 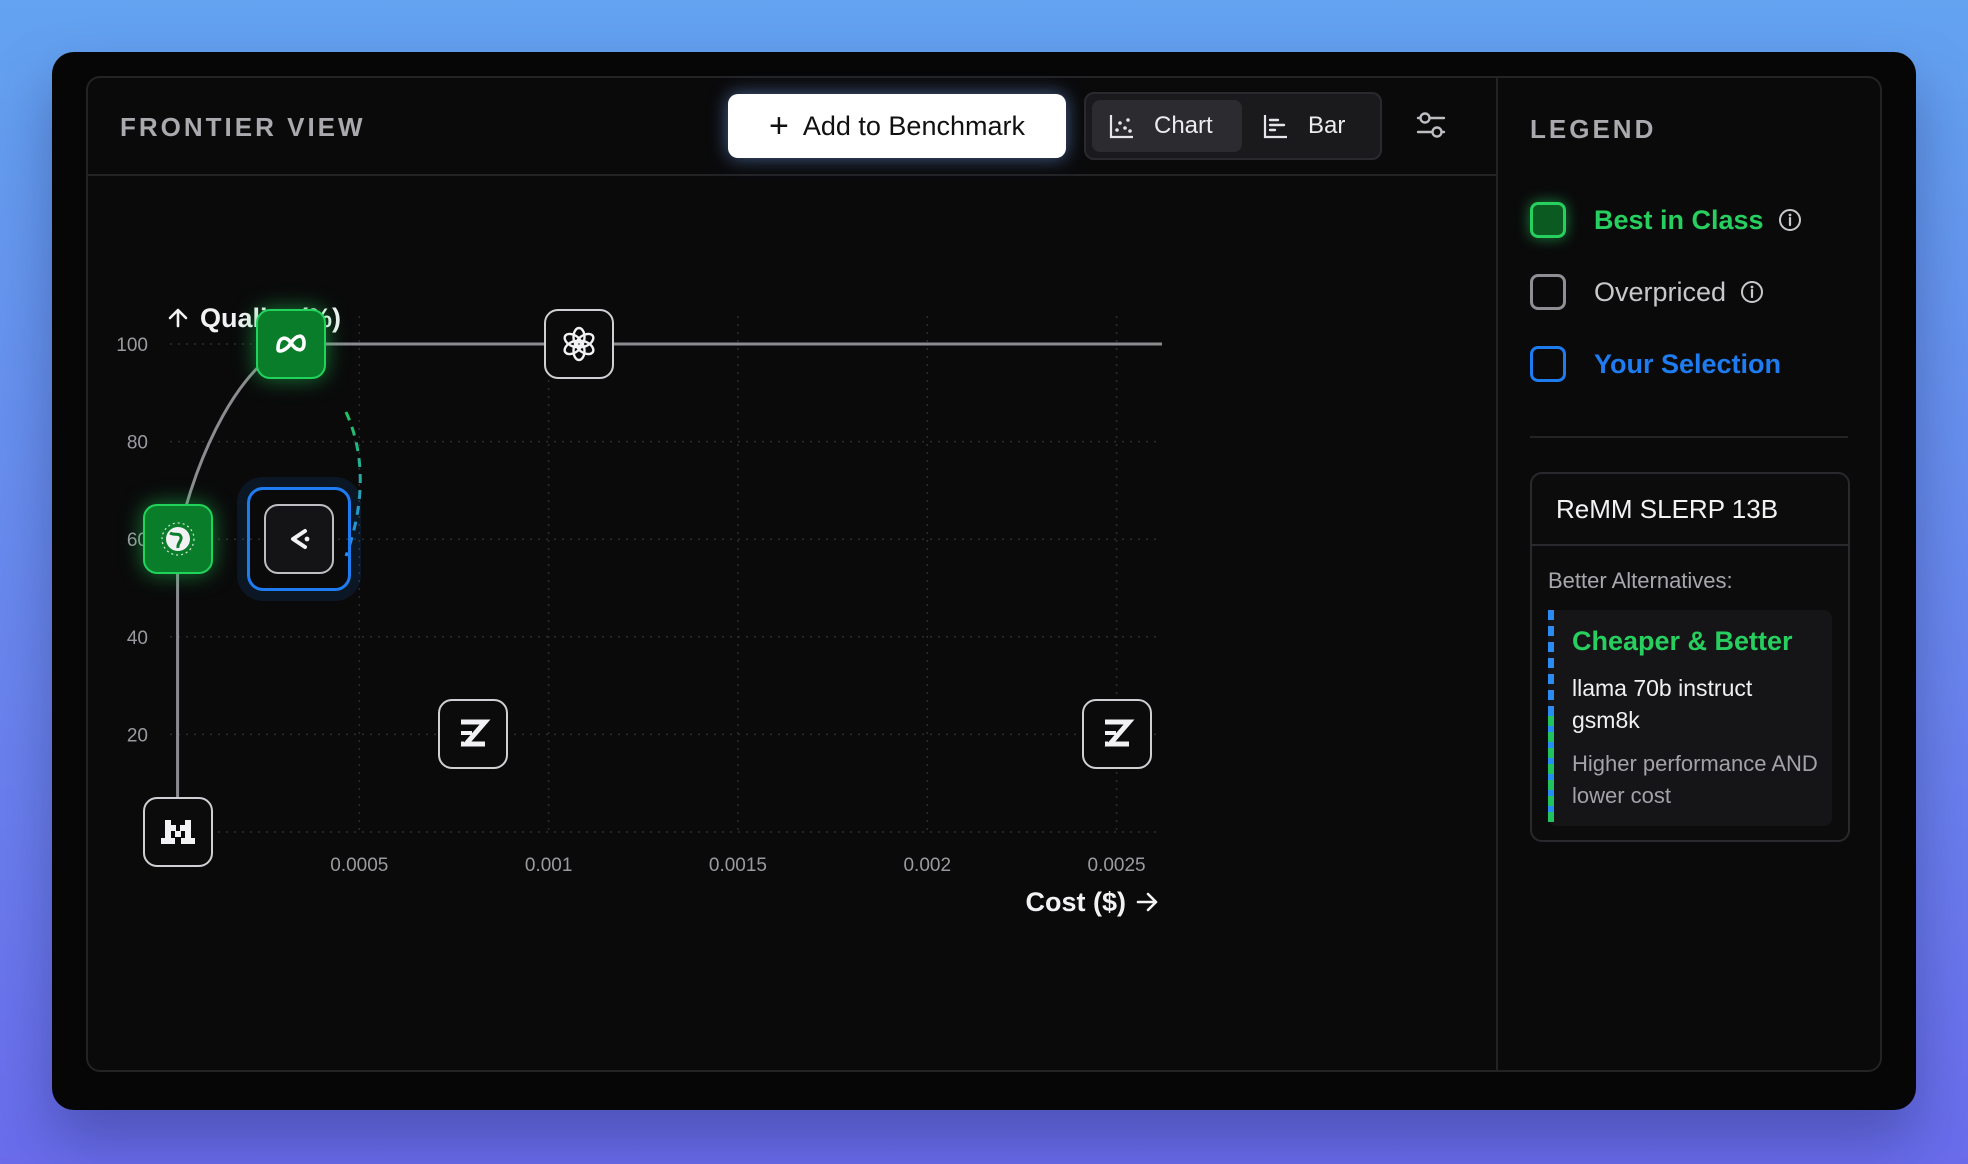 What do you see at coordinates (1548, 220) in the screenshot?
I see `best-in-class-swatch` at bounding box center [1548, 220].